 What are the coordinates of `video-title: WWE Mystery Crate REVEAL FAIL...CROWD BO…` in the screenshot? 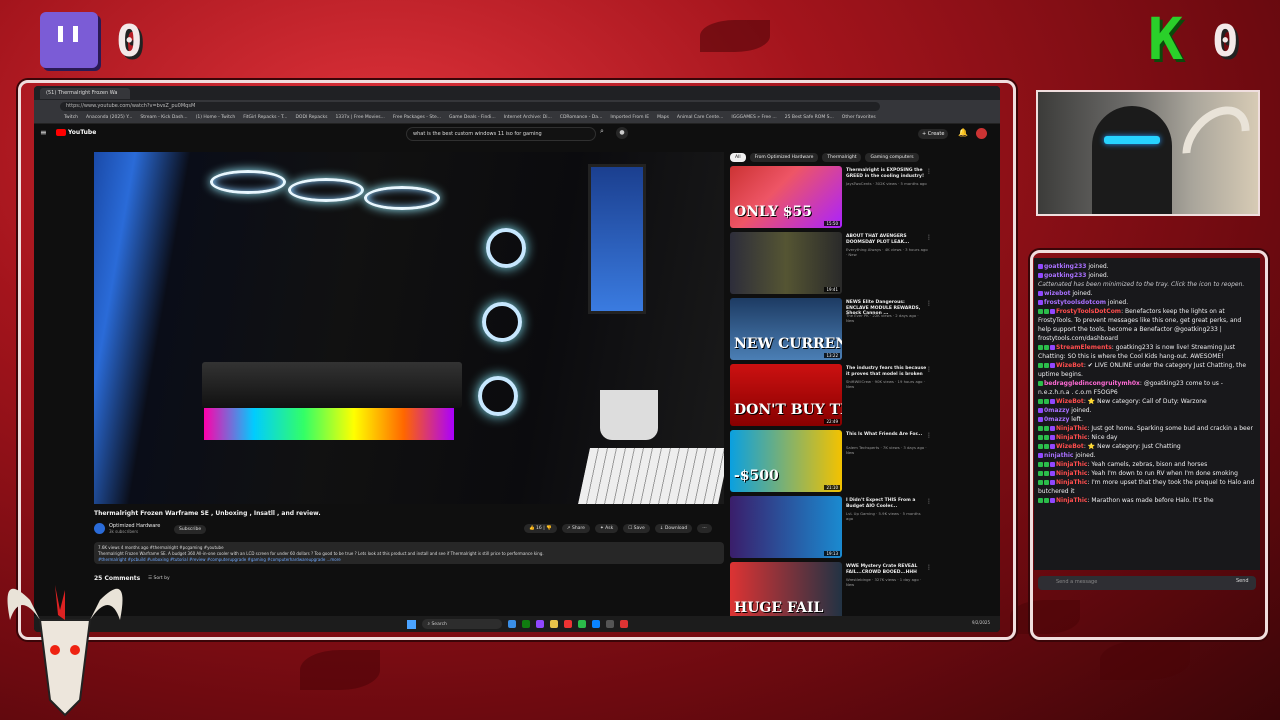 It's located at (887, 569).